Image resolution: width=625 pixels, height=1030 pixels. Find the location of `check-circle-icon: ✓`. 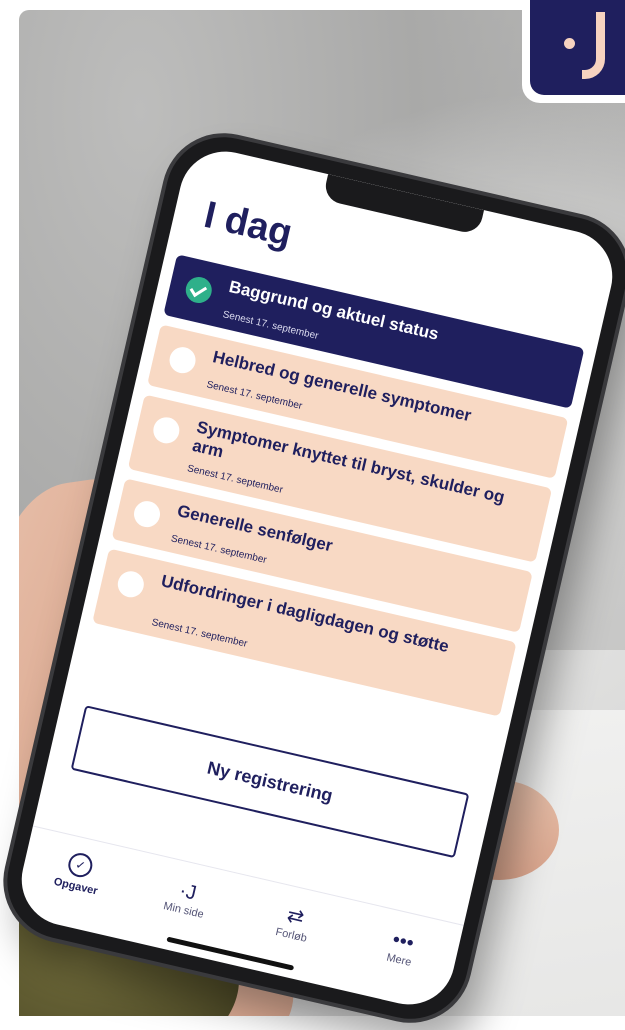

check-circle-icon: ✓ is located at coordinates (80, 865).